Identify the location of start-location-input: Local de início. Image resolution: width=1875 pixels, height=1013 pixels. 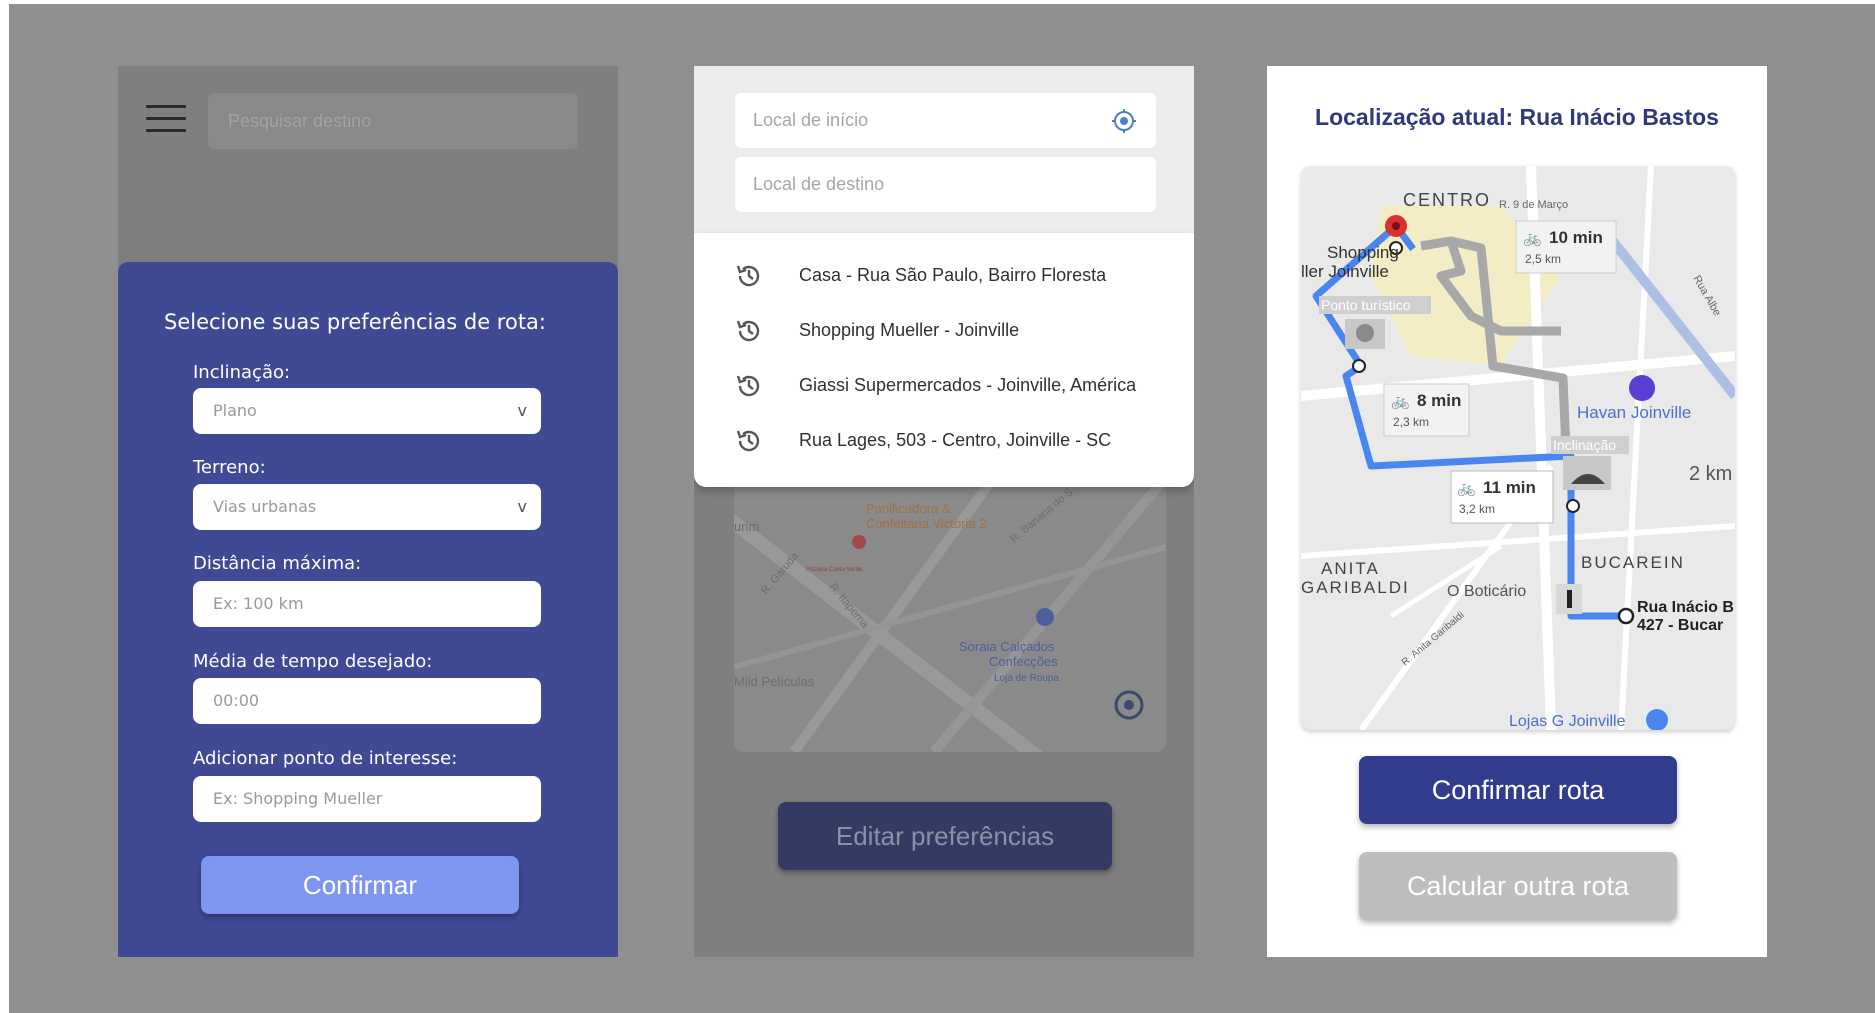
(945, 120).